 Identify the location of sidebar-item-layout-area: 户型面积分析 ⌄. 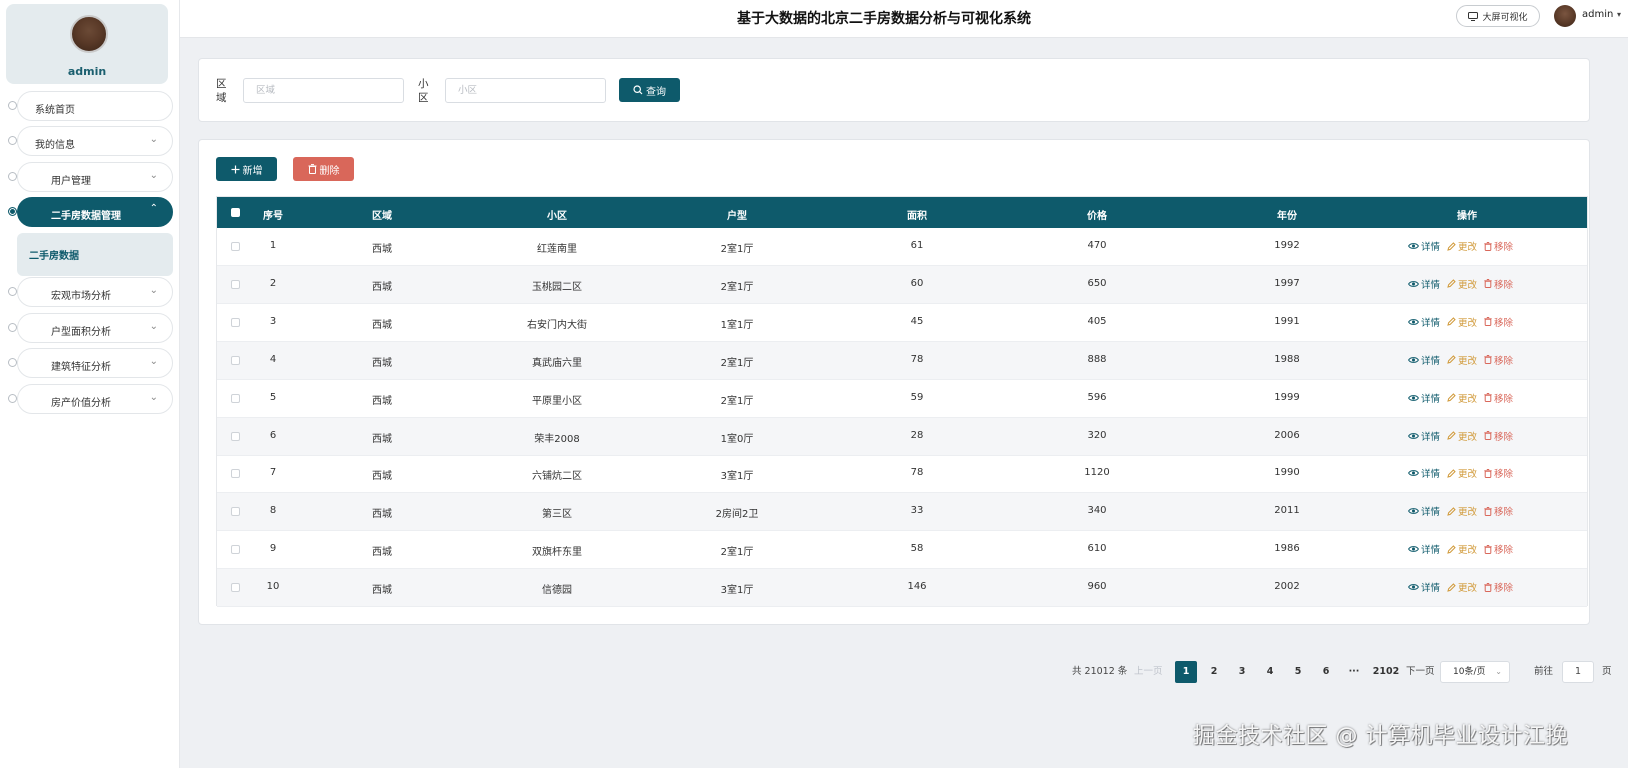
(95, 328).